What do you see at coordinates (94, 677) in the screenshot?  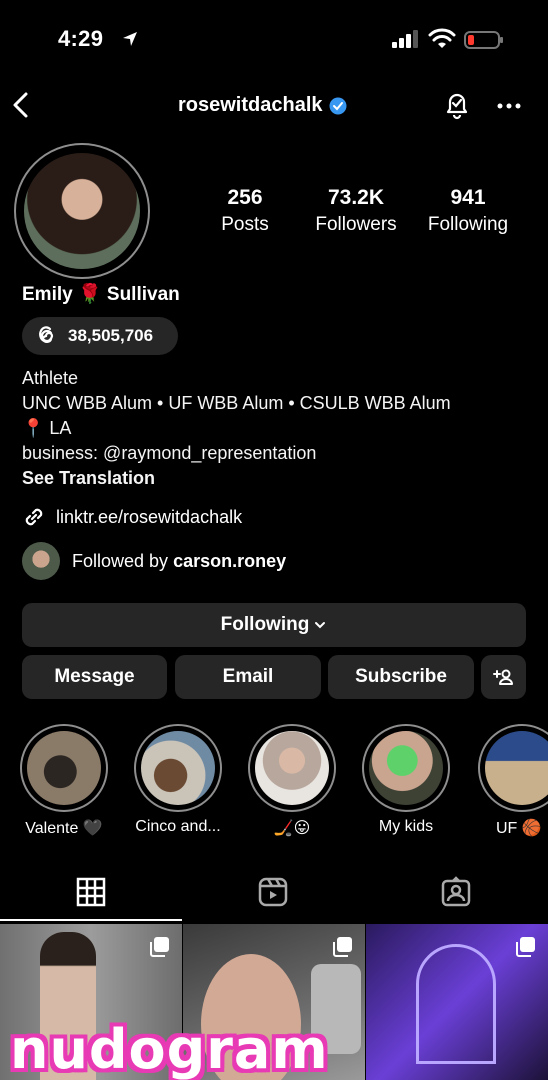 I see `message-button: Message` at bounding box center [94, 677].